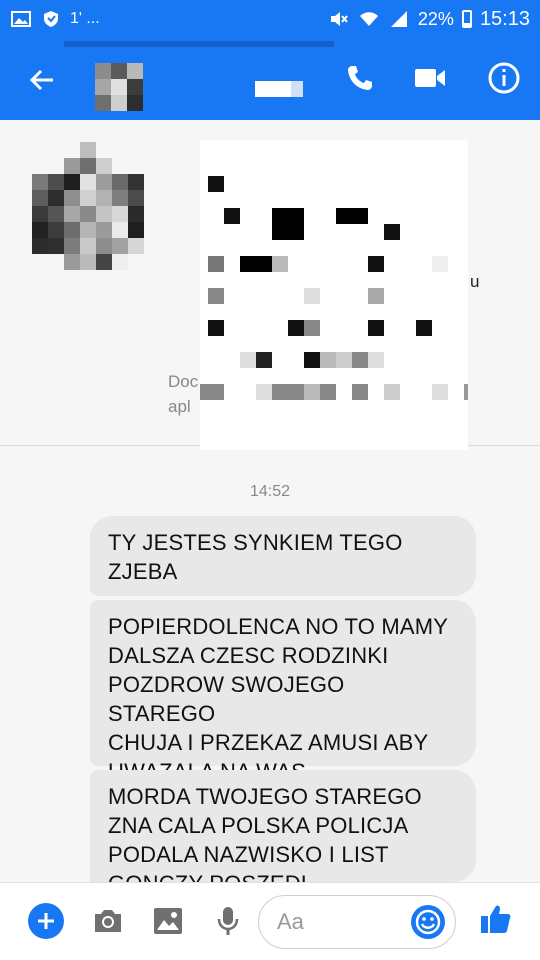 This screenshot has width=540, height=960. I want to click on phone-icon, so click(360, 78).